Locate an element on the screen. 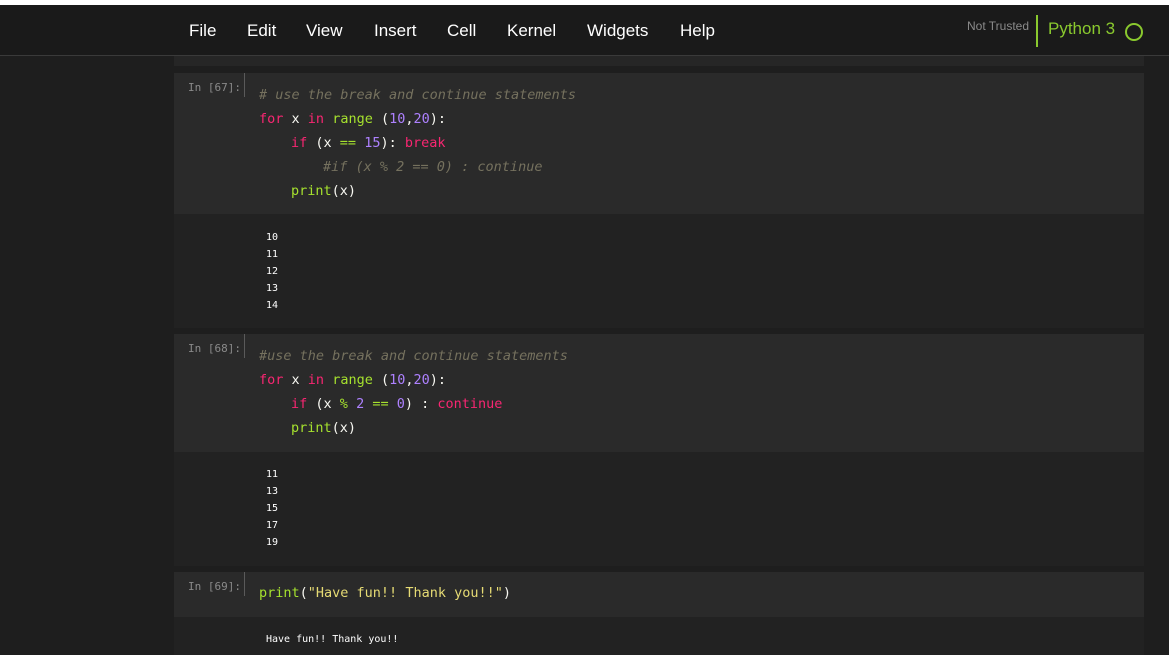  previous-cell-stub is located at coordinates (659, 61).